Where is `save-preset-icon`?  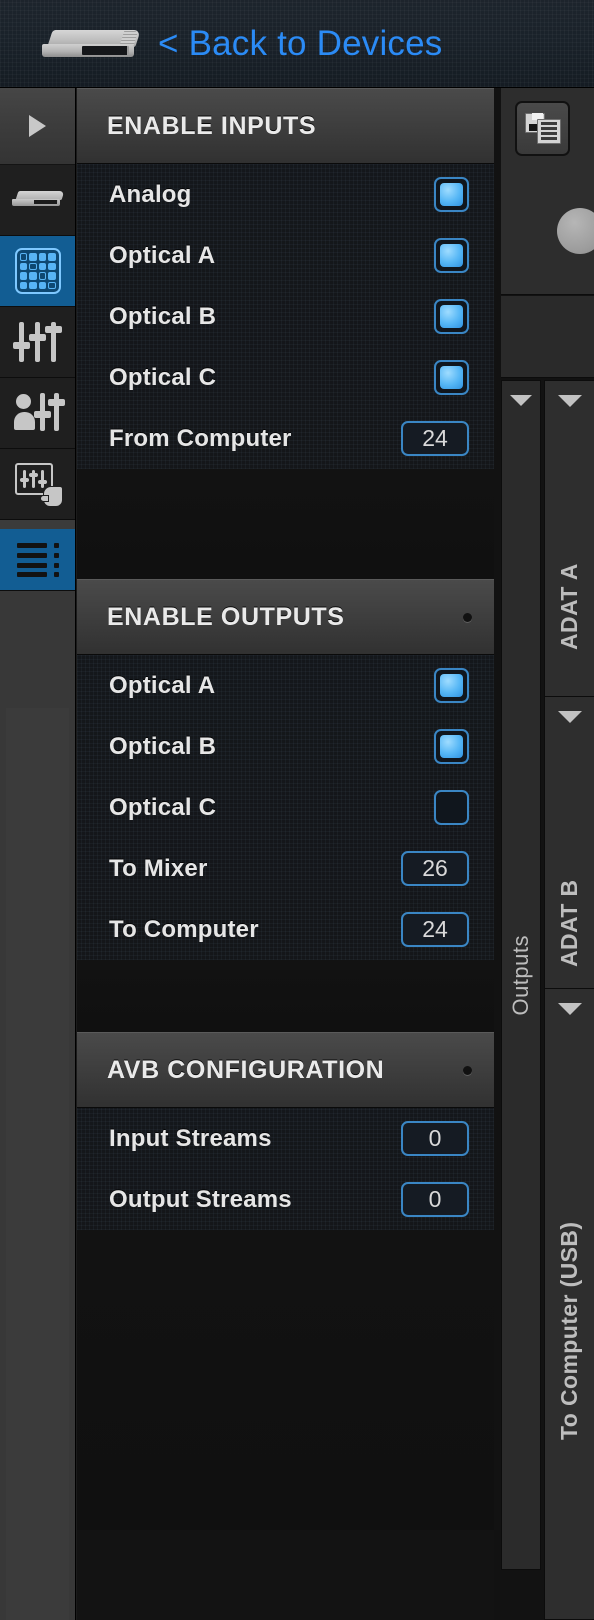
save-preset-icon is located at coordinates (542, 128).